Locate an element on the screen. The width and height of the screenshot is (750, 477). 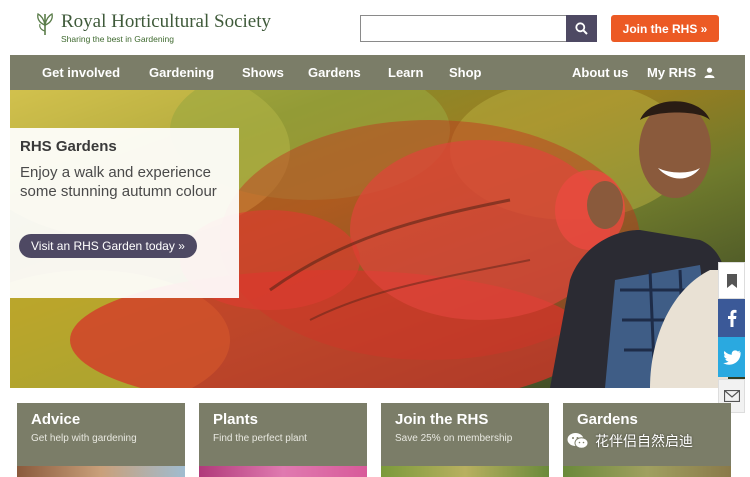
nav-item-gardens: Gardens is located at coordinates (334, 72).